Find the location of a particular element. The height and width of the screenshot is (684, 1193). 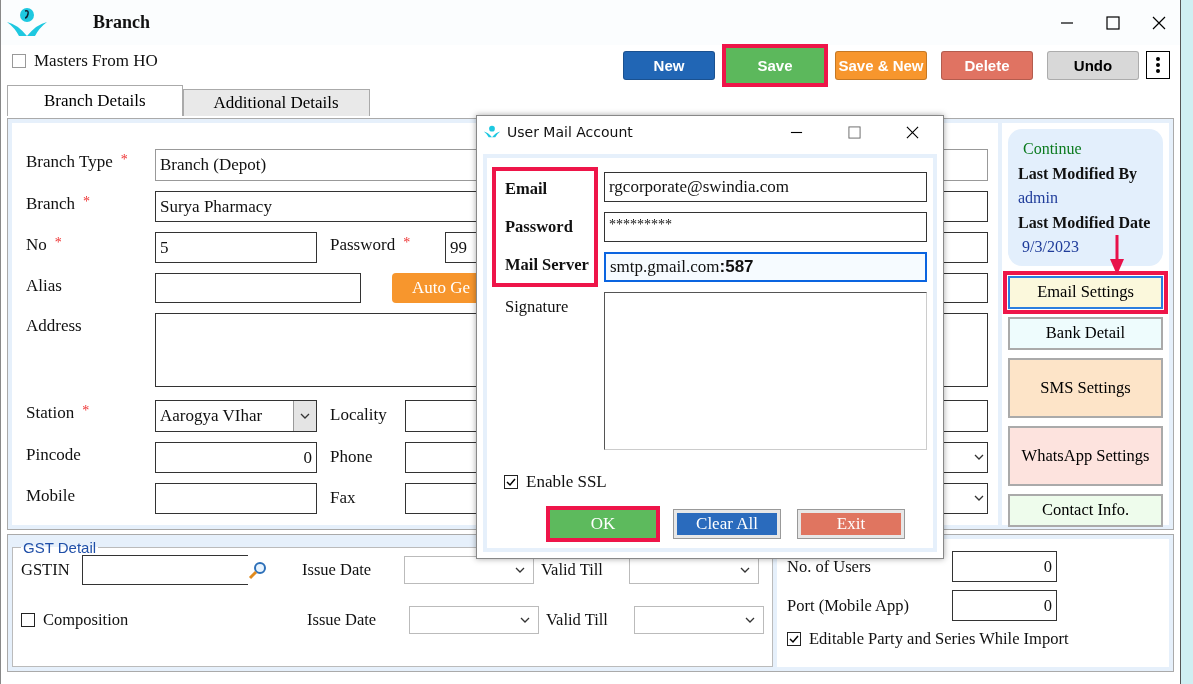

field-label: Fax is located at coordinates (343, 498).